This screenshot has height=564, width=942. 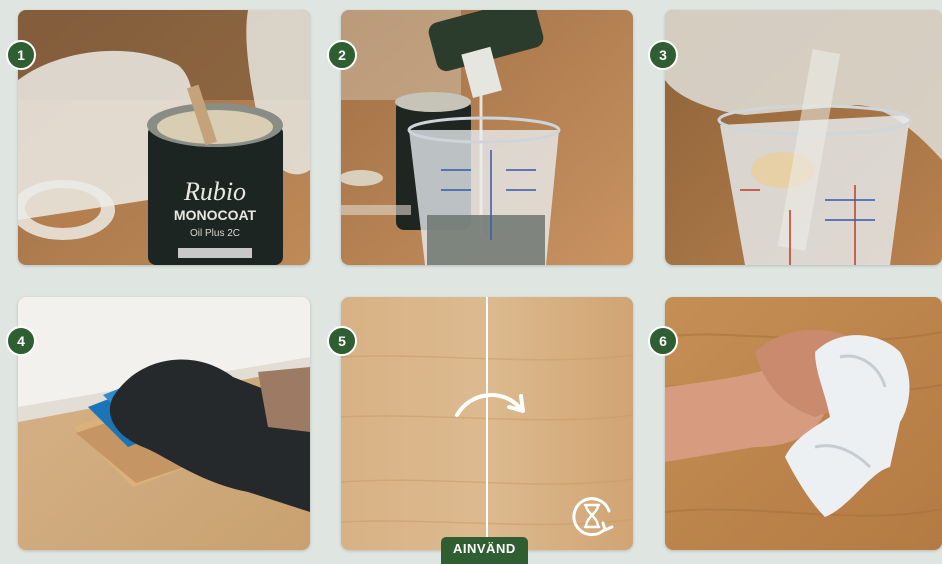 I want to click on step-2-illustration, so click(x=487, y=137).